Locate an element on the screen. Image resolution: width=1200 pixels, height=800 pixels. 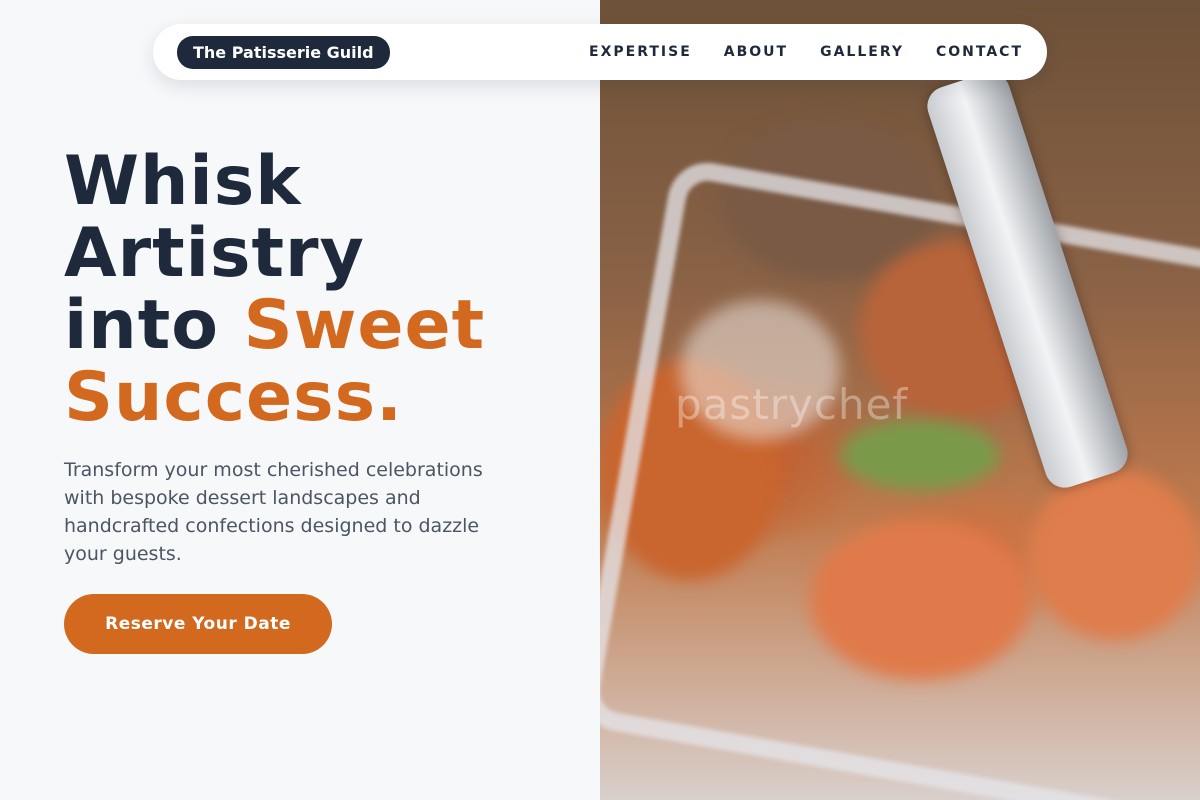
nav-links: EXPERTISE ABOUT GALLERY CONTACT is located at coordinates (806, 52).